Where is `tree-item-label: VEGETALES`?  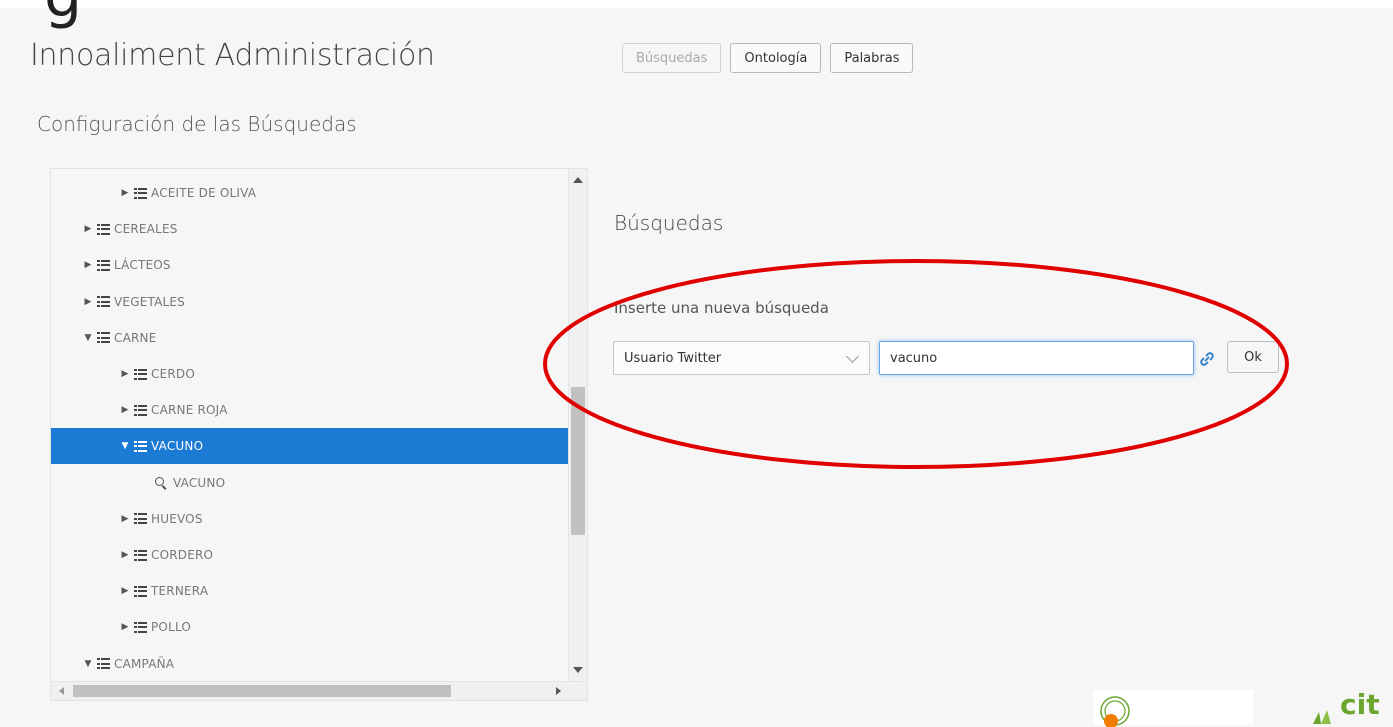
tree-item-label: VEGETALES is located at coordinates (149, 301).